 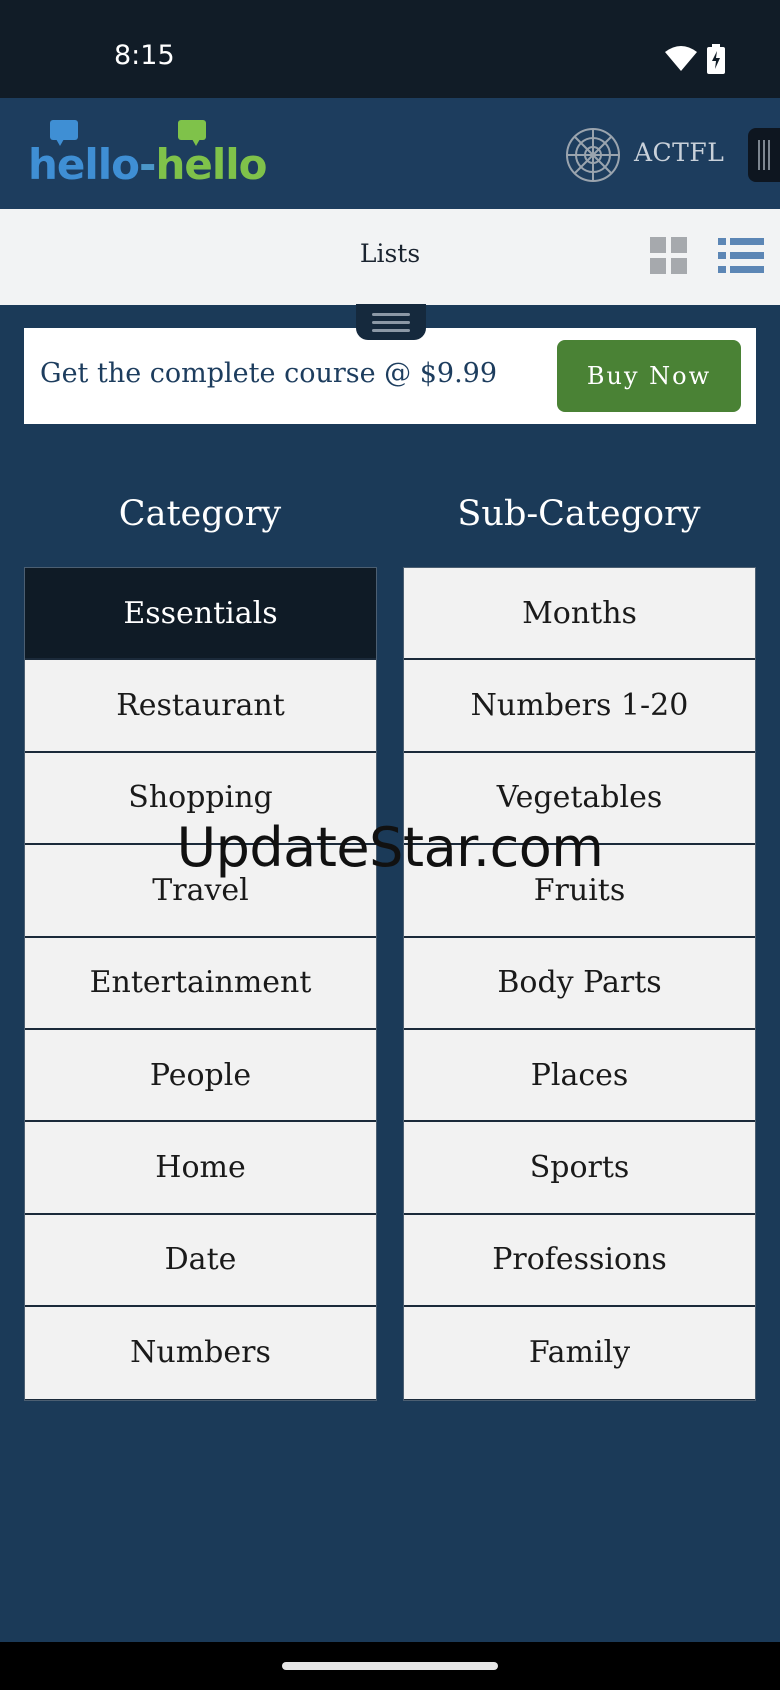 I want to click on subcategory-heading: Sub-Category, so click(x=579, y=514).